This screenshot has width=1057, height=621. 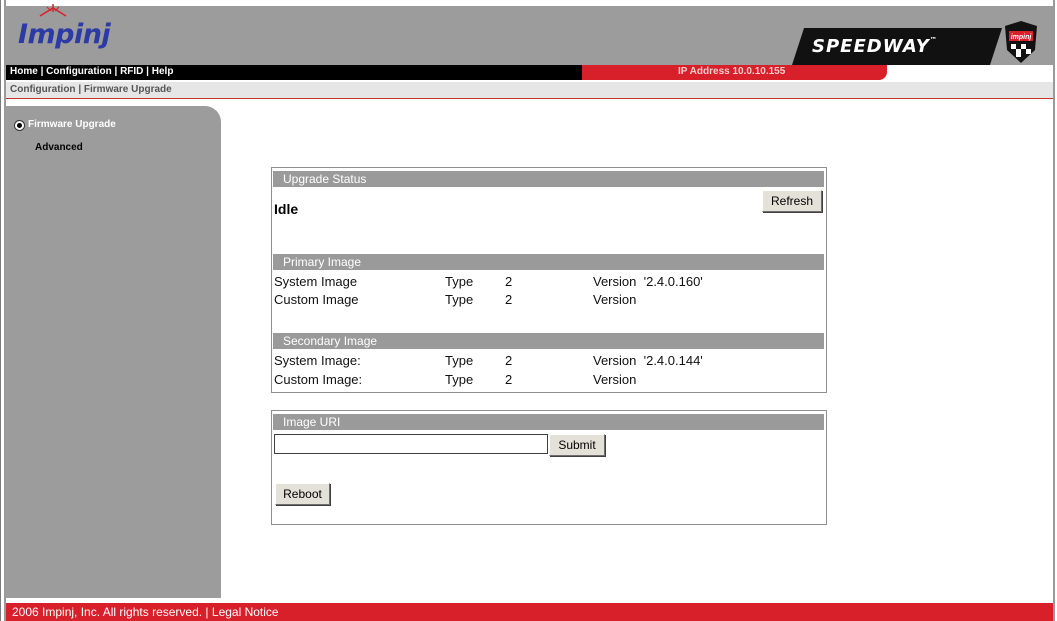 I want to click on impinj-shield-badge: impinj, so click(x=1021, y=42).